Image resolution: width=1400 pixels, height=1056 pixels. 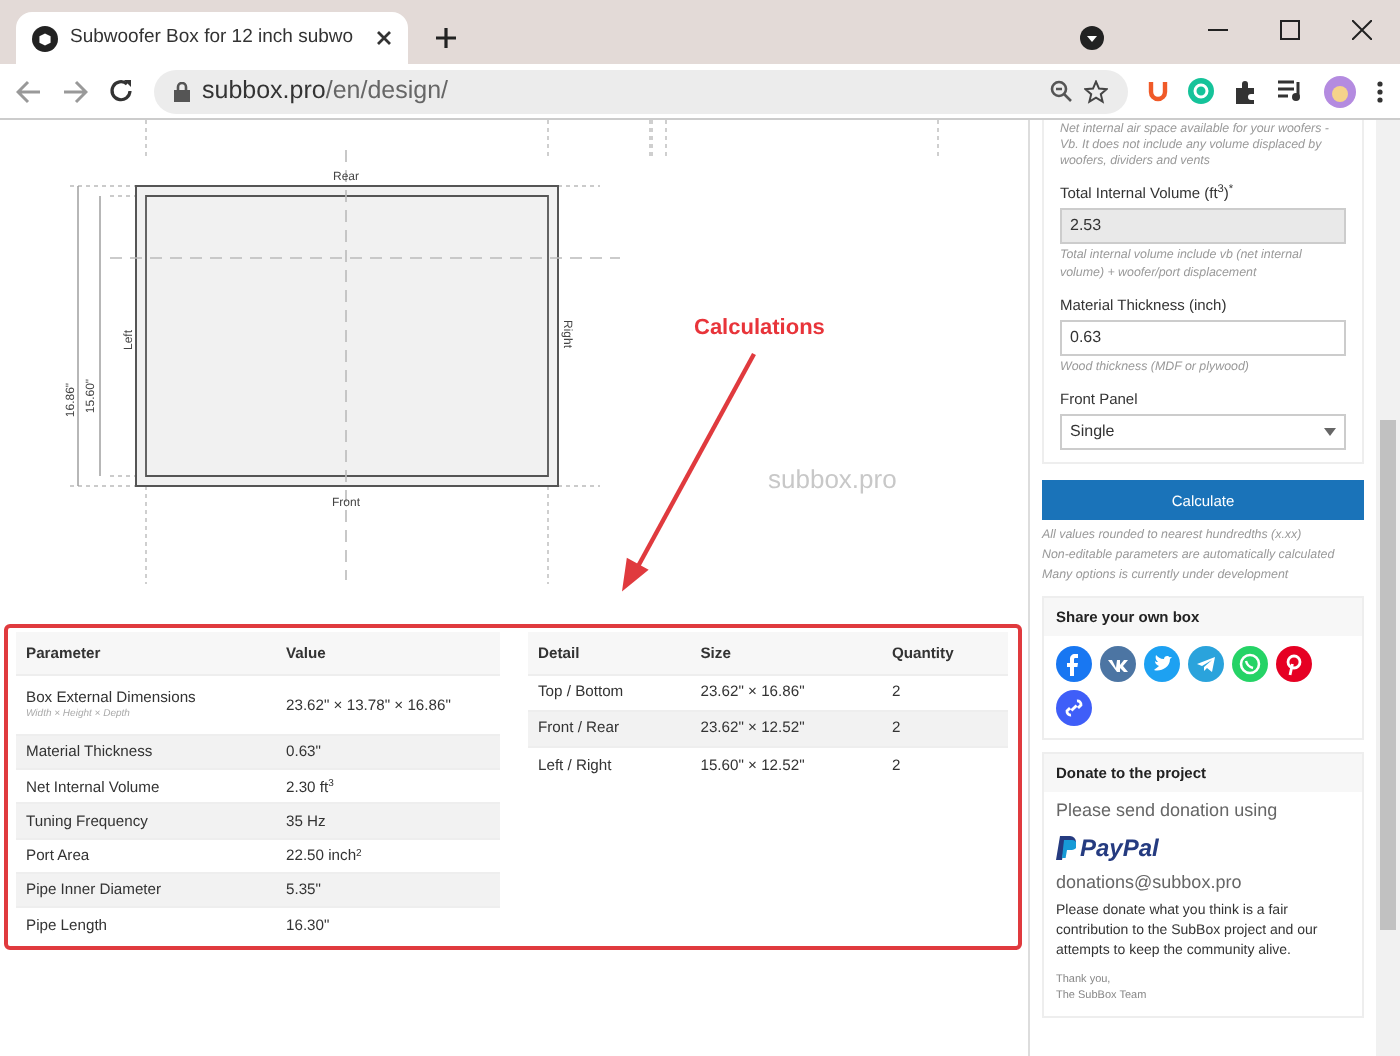 What do you see at coordinates (1061, 91) in the screenshot?
I see `zoom-icon` at bounding box center [1061, 91].